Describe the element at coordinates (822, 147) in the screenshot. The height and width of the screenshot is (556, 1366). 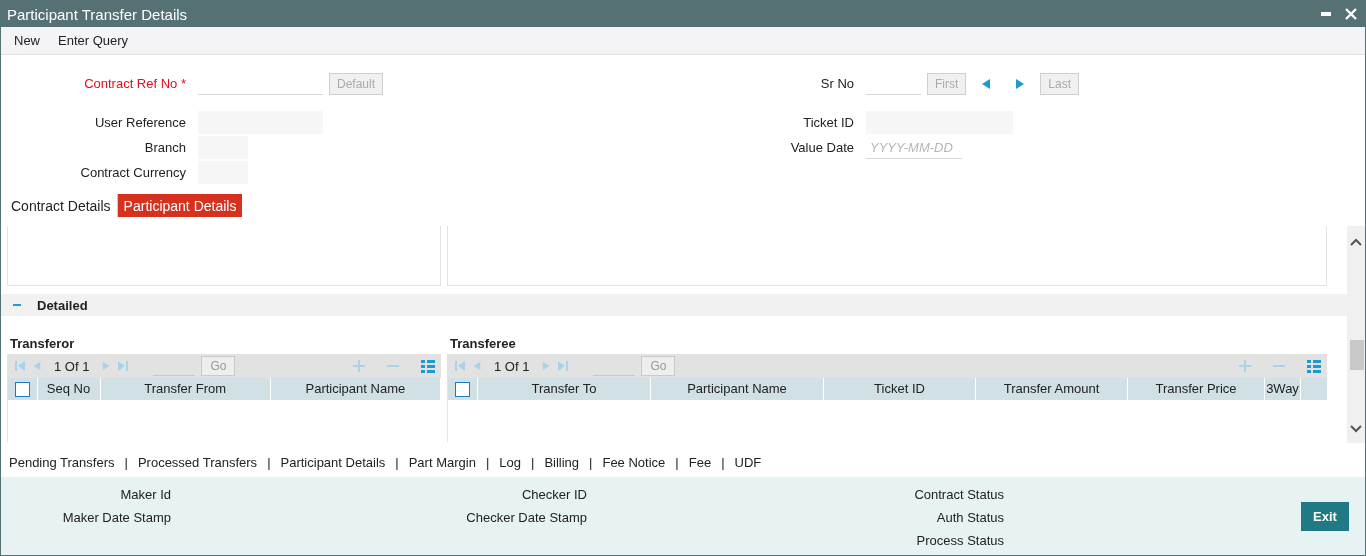
I see `field-label: Value Date` at that location.